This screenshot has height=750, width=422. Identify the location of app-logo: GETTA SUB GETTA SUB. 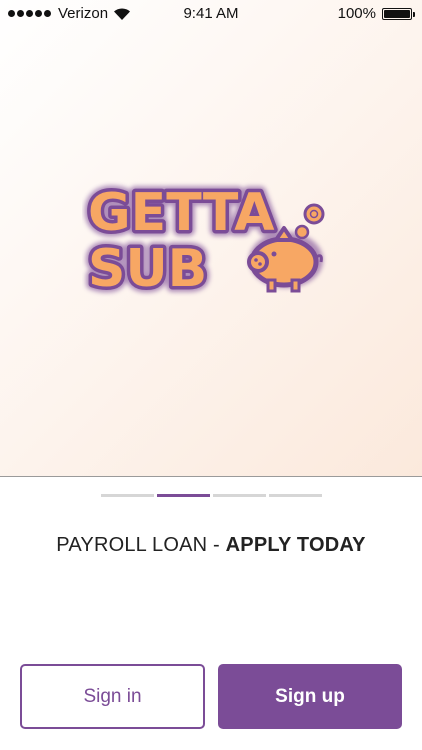
(203, 239).